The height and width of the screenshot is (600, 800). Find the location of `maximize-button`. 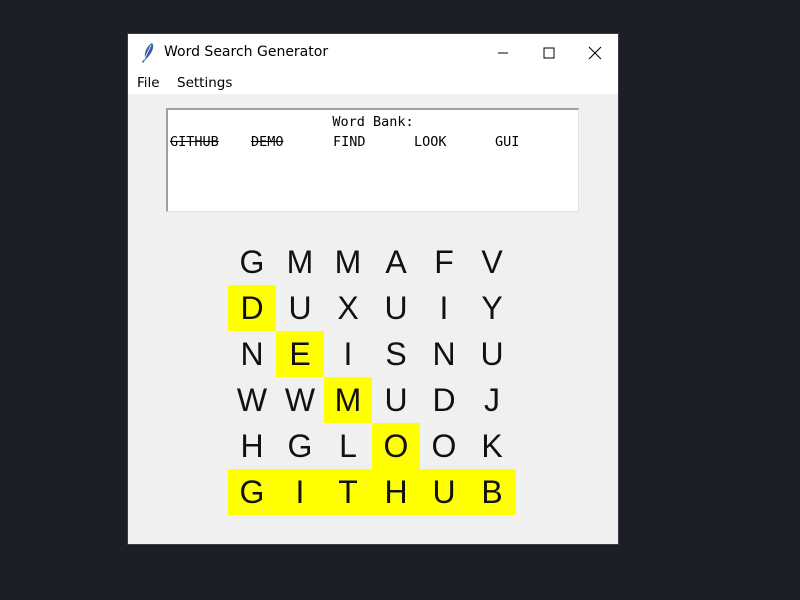

maximize-button is located at coordinates (549, 53).